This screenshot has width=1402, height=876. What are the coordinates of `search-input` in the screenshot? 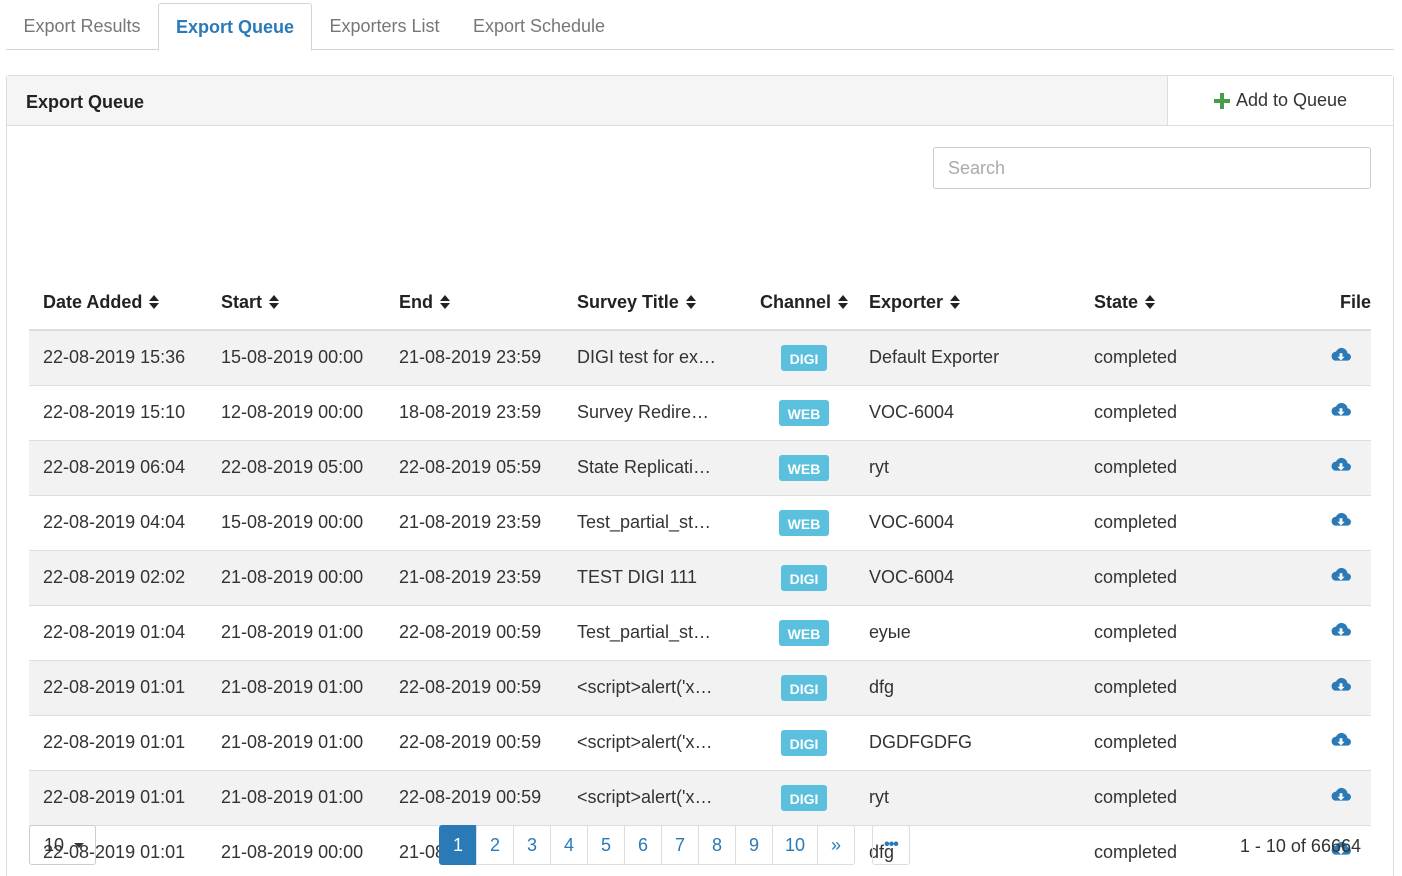 It's located at (1152, 168).